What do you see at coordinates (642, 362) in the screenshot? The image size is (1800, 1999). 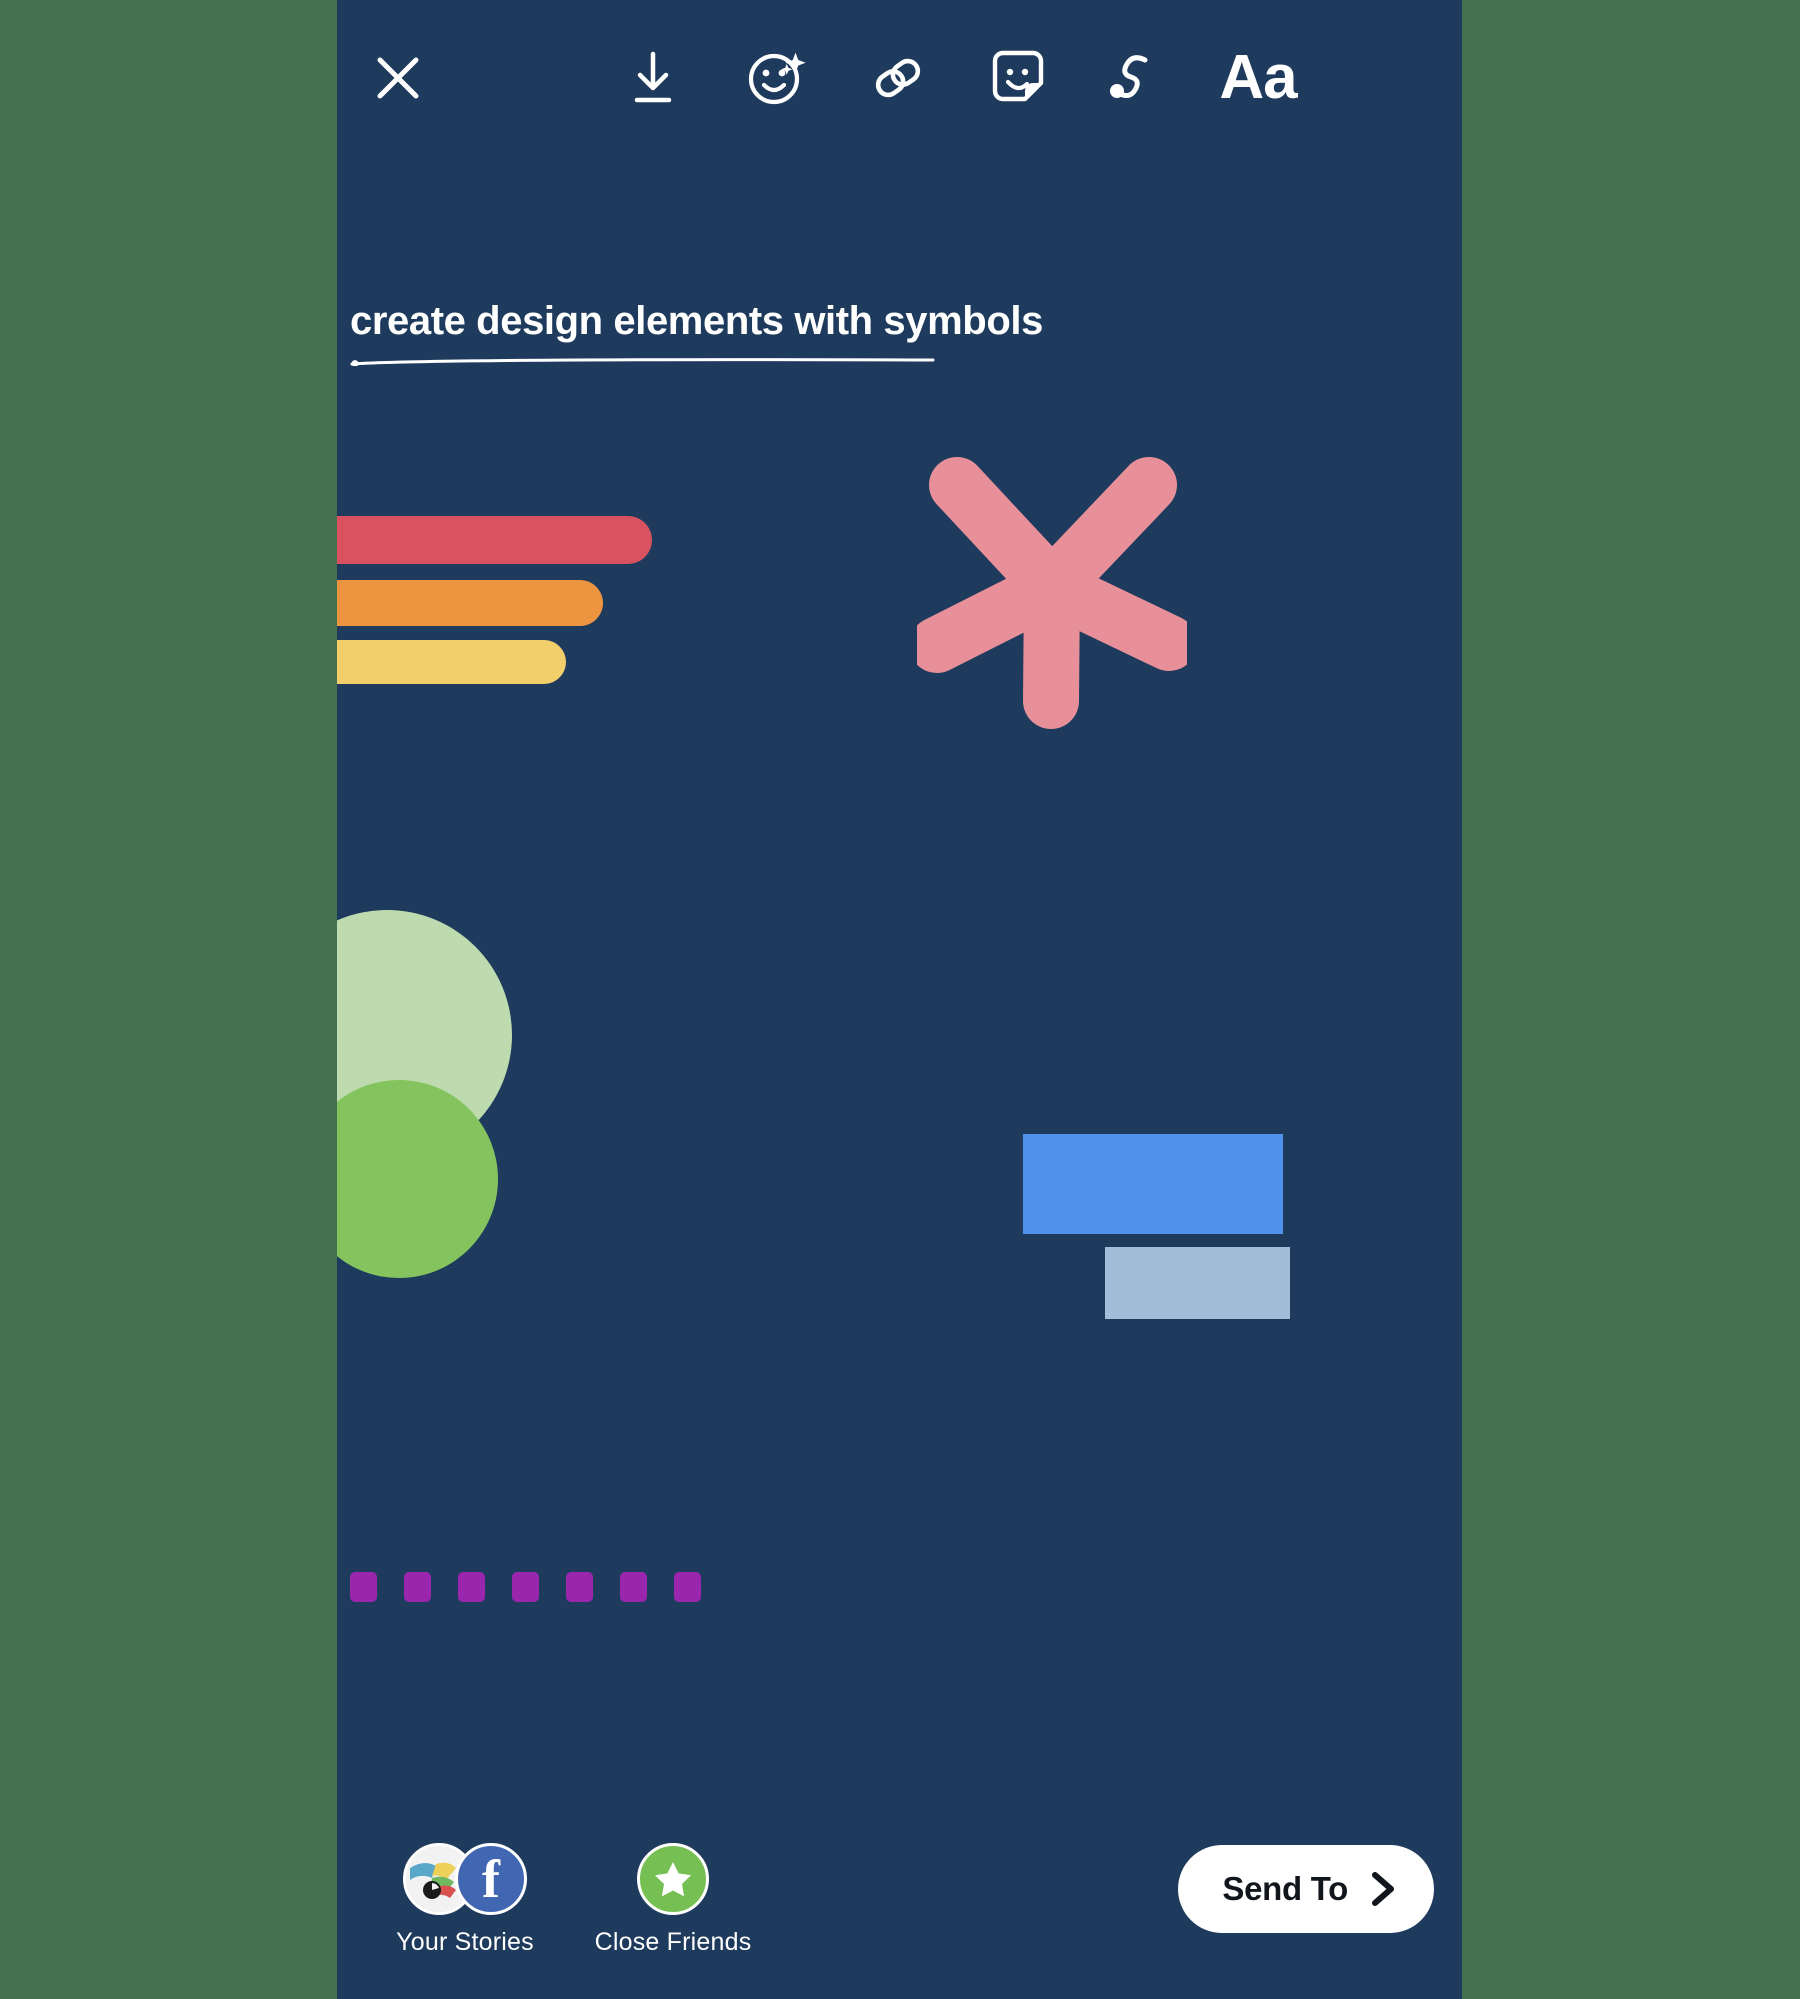 I see `title-underline` at bounding box center [642, 362].